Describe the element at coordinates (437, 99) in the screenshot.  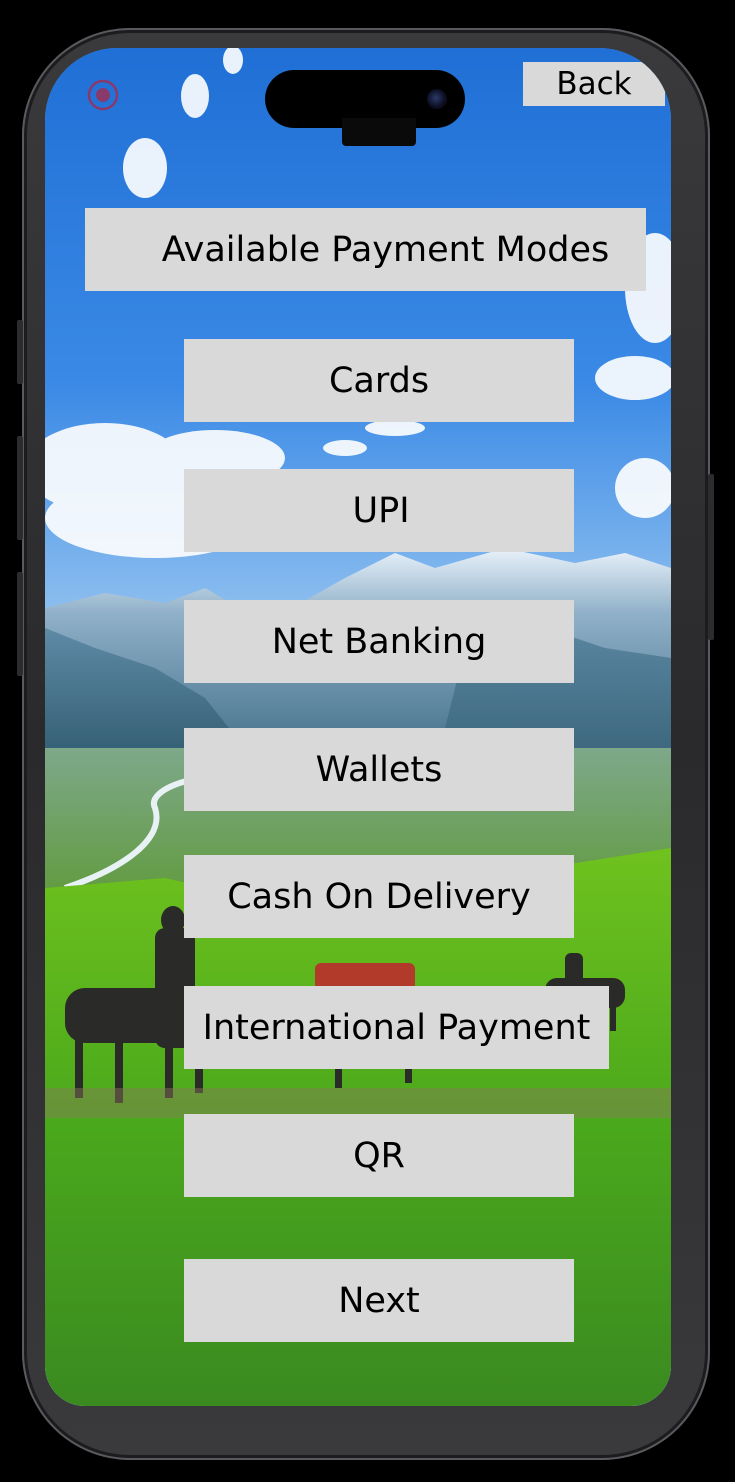
I see `camera-lens-icon` at that location.